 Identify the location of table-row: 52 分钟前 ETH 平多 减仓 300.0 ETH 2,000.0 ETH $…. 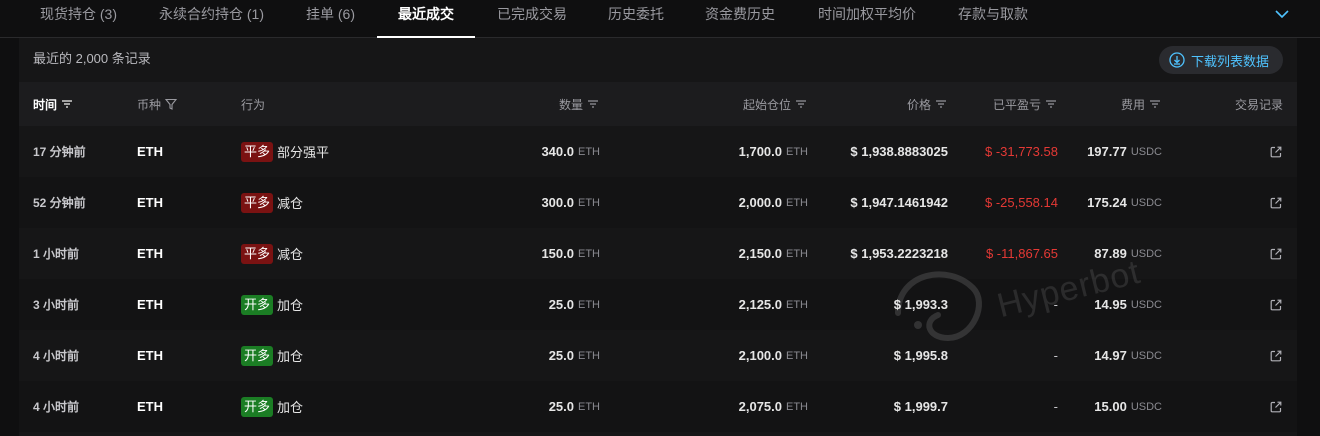
(658, 202).